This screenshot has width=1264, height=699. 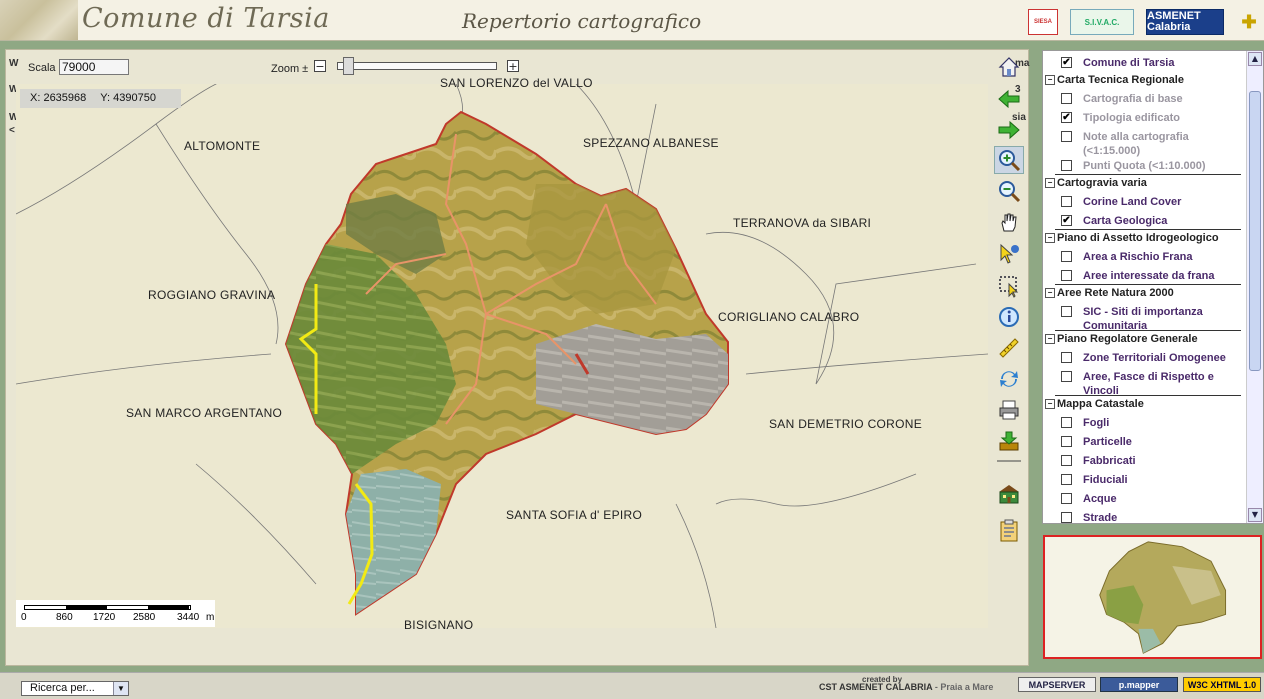 What do you see at coordinates (1149, 276) in the screenshot?
I see `layer-label: Aree interessate da frana` at bounding box center [1149, 276].